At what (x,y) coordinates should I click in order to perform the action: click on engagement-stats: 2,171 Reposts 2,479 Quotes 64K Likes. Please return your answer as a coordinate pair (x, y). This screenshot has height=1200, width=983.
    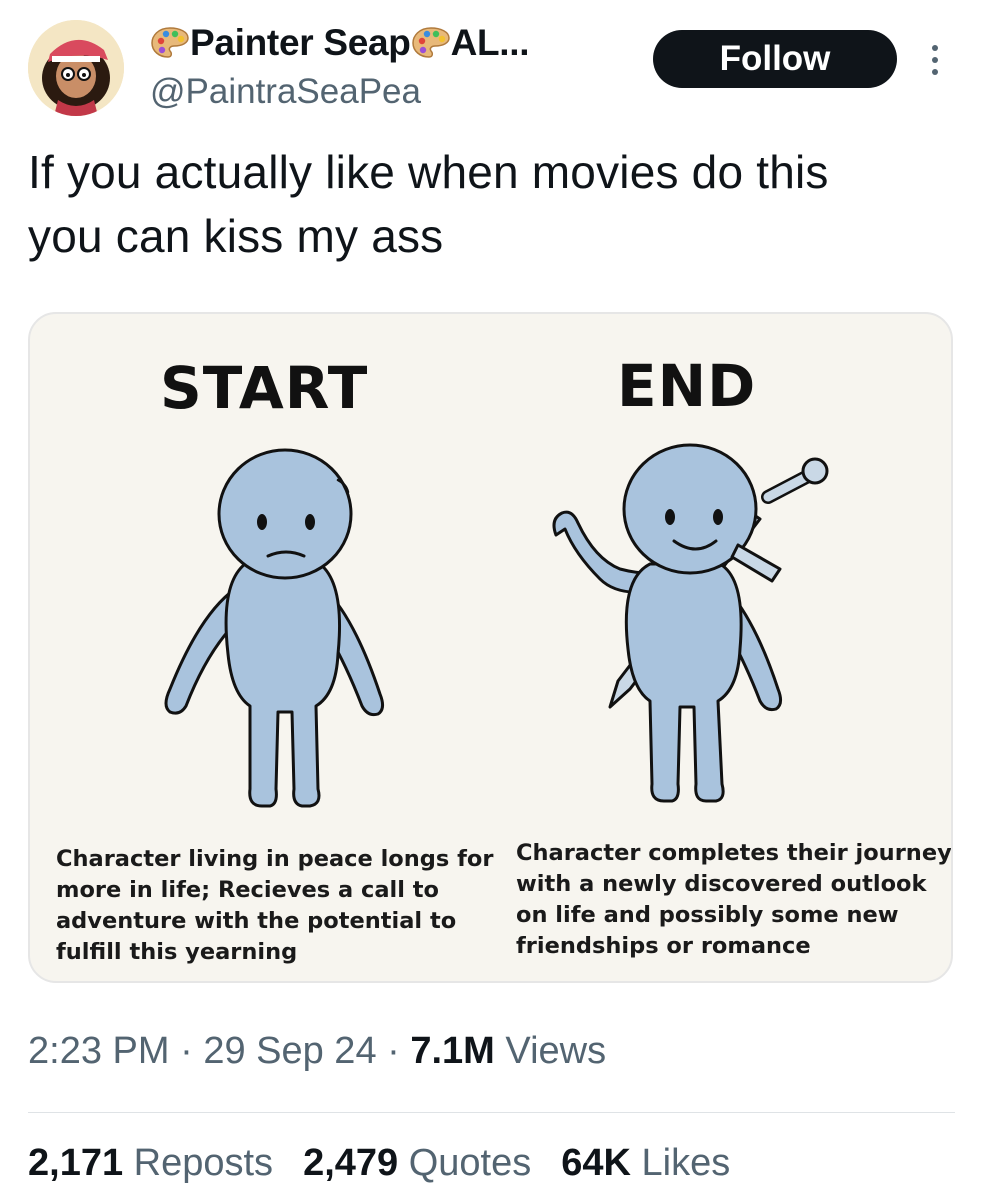
    Looking at the image, I should click on (379, 1163).